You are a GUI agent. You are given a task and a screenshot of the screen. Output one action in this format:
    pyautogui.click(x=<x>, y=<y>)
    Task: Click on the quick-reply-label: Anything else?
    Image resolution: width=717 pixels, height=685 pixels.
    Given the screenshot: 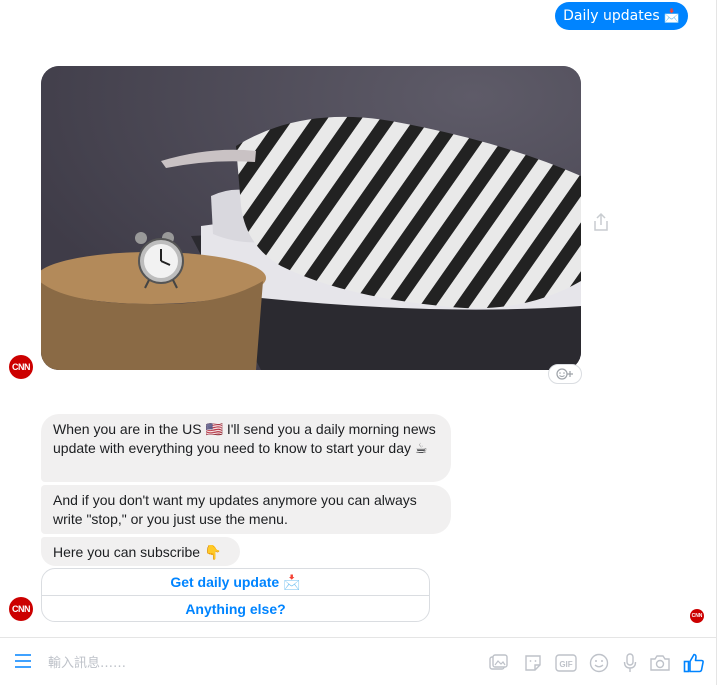 What is the action you would take?
    pyautogui.click(x=235, y=609)
    